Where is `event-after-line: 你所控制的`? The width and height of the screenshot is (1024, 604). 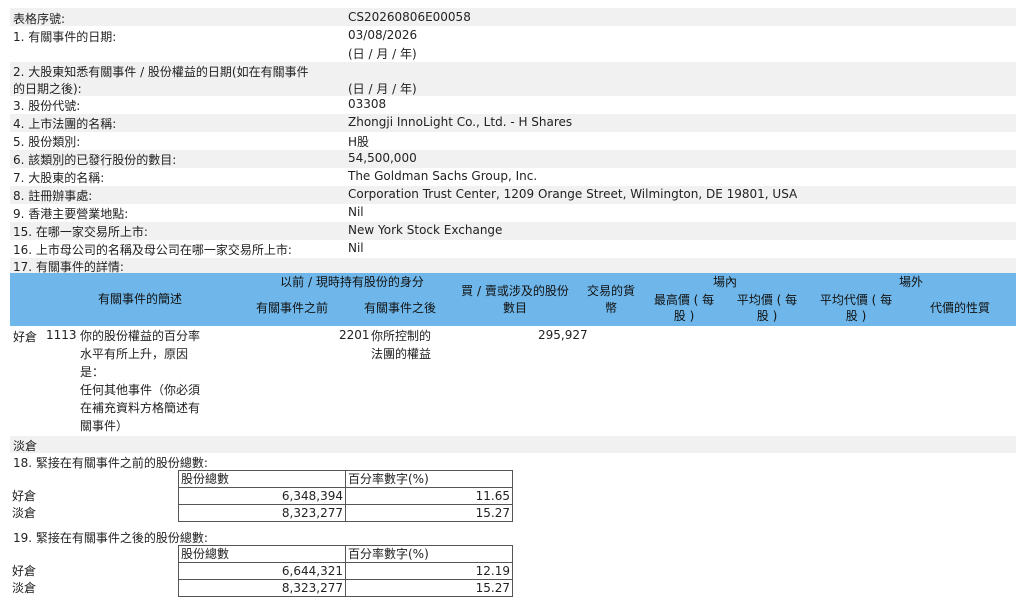
event-after-line: 你所控制的 is located at coordinates (401, 336).